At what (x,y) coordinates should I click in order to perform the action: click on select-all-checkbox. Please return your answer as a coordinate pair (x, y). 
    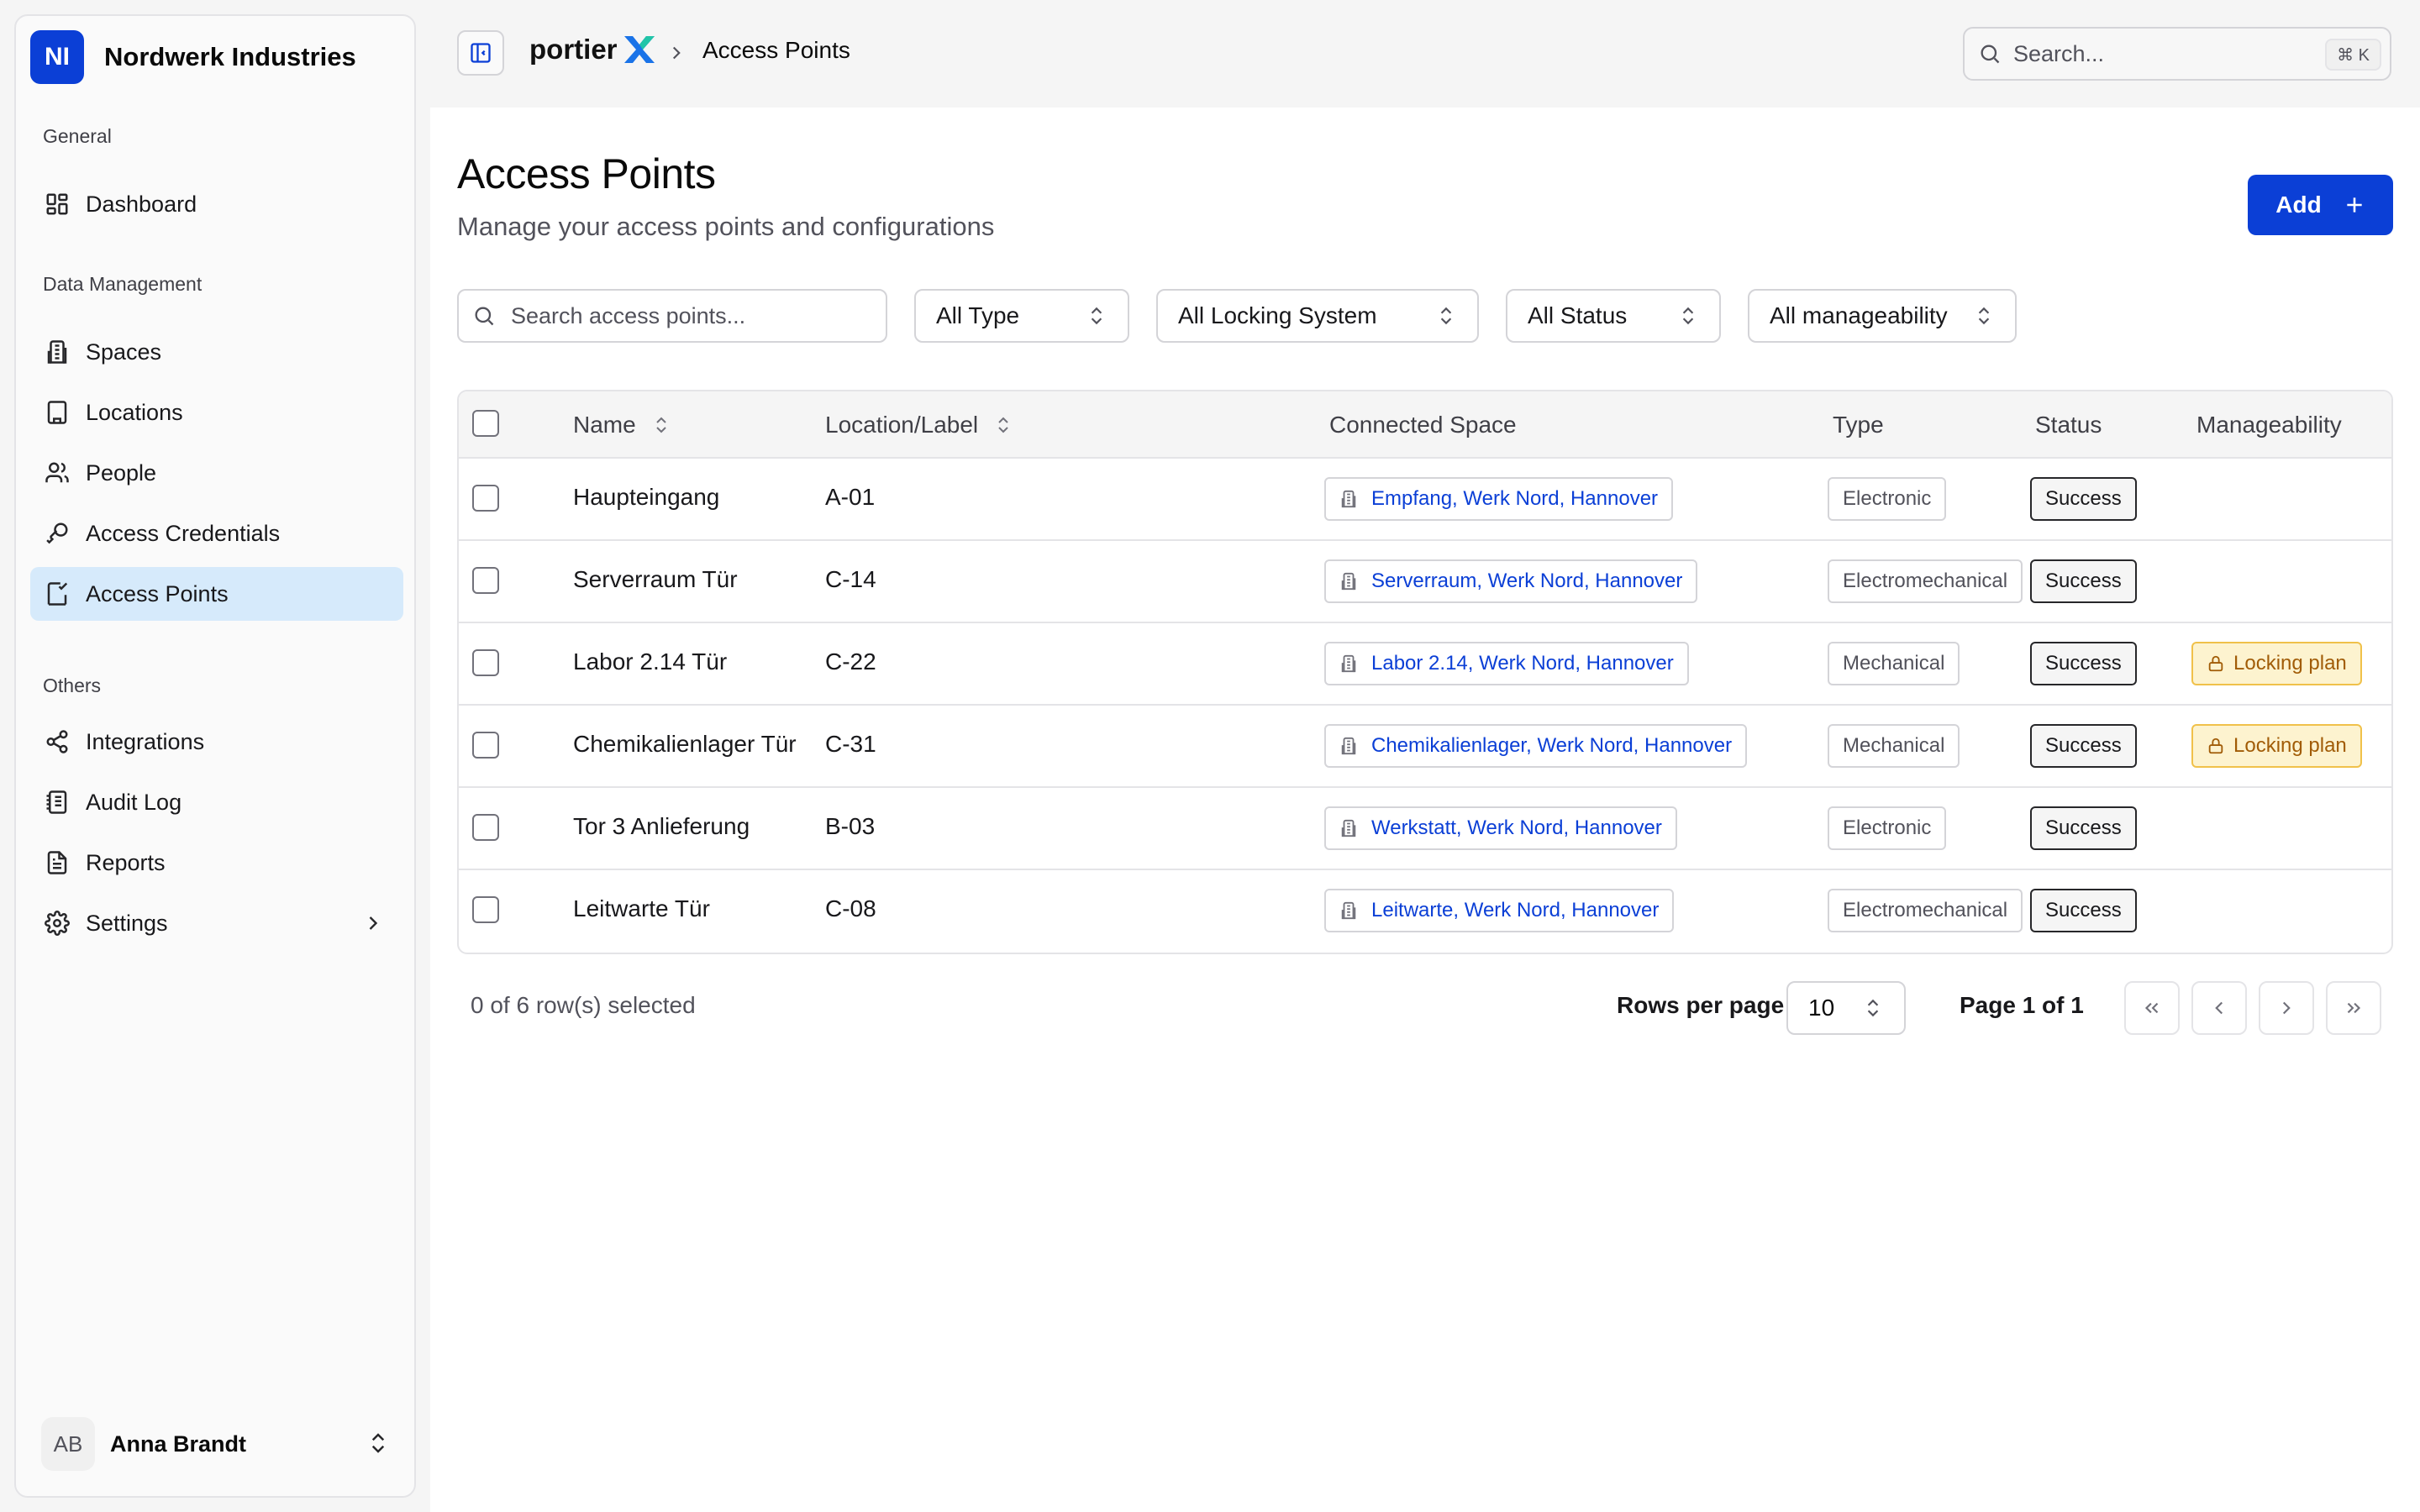
    Looking at the image, I should click on (485, 423).